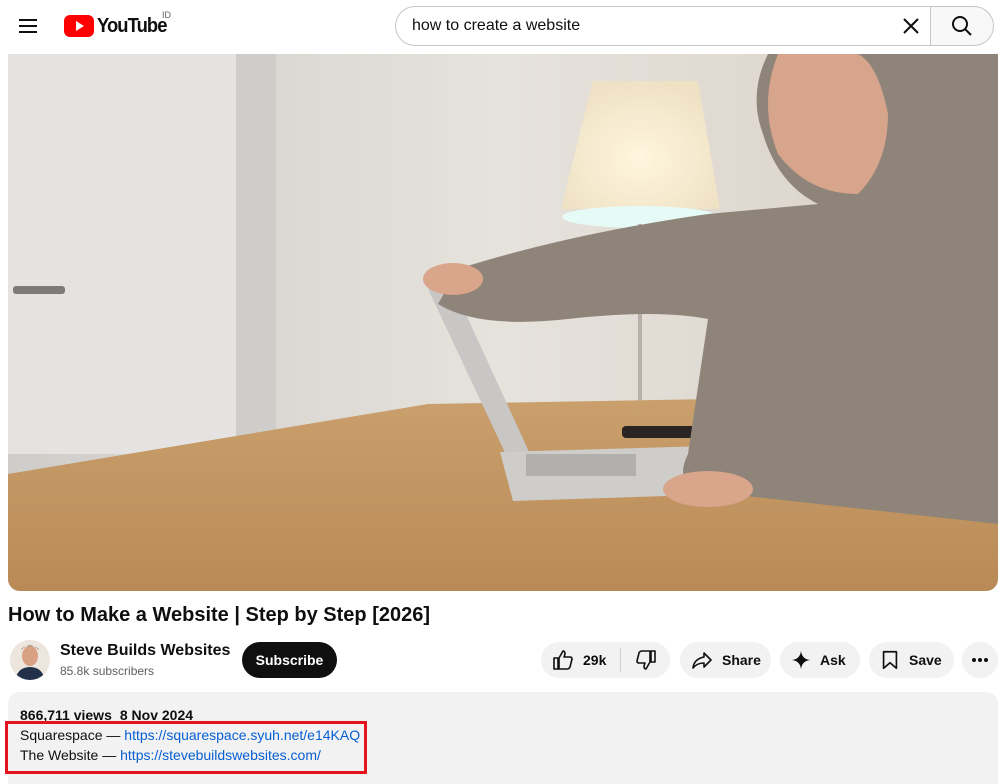 This screenshot has height=784, width=1007. What do you see at coordinates (925, 660) in the screenshot?
I see `save-label: Save` at bounding box center [925, 660].